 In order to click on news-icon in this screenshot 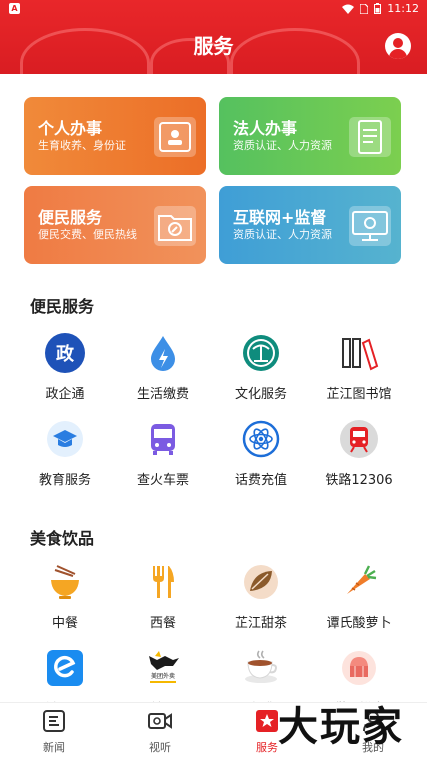, I will do `click(54, 721)`.